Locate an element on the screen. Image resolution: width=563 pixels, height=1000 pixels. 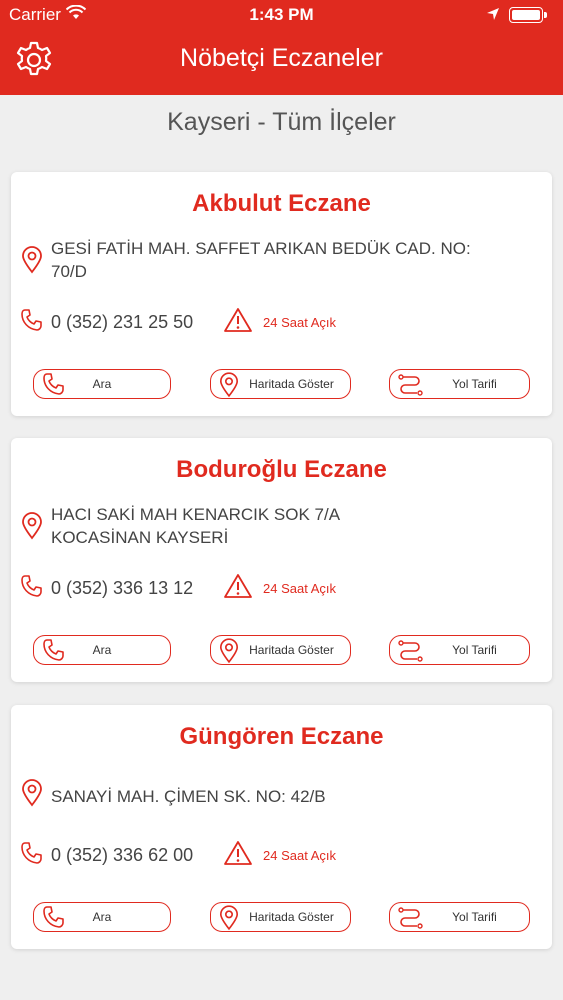
pharmacy-phone: 0 (352) 336 13 12 is located at coordinates (122, 588).